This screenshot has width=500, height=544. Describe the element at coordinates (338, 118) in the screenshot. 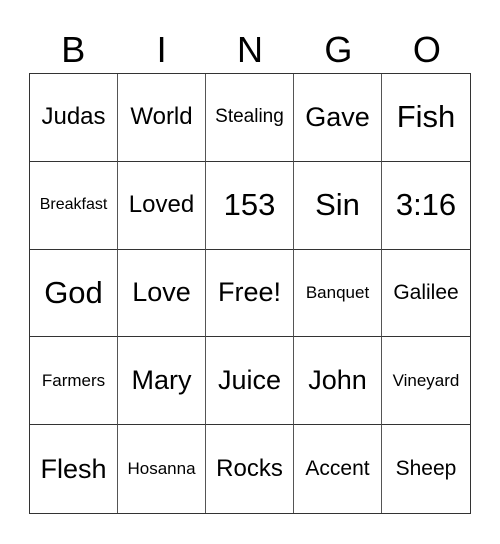

I see `bingo-cell: Gave` at that location.